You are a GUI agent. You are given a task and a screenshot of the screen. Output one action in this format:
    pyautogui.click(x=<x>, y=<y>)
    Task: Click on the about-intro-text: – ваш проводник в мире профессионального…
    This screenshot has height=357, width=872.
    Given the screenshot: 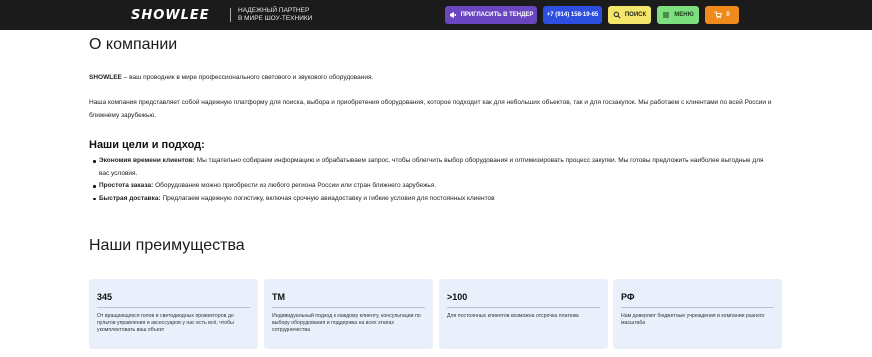 What is the action you would take?
    pyautogui.click(x=247, y=77)
    